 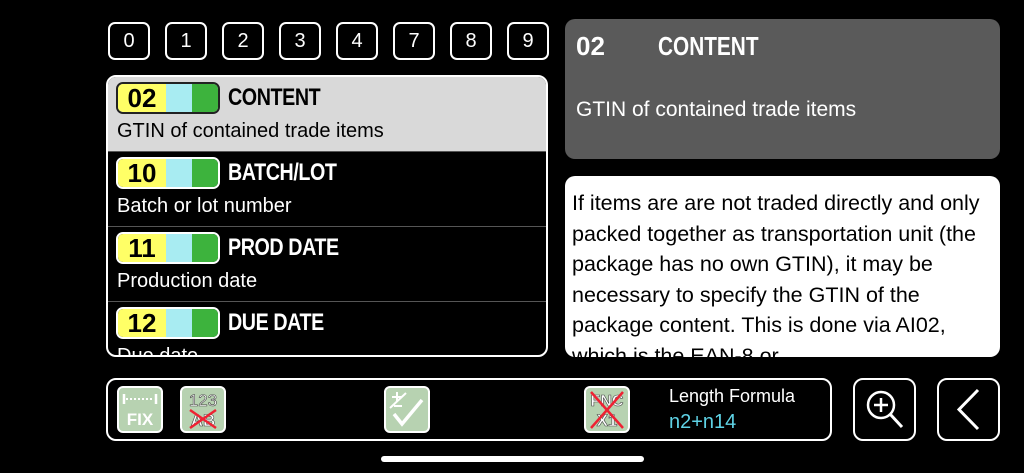 What do you see at coordinates (512, 459) in the screenshot?
I see `home-indicator` at bounding box center [512, 459].